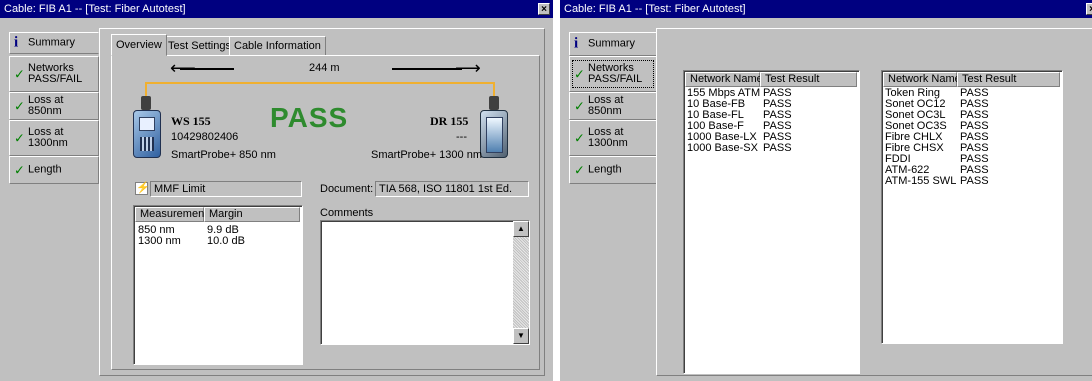 The width and height of the screenshot is (1092, 381). Describe the element at coordinates (199, 46) in the screenshot. I see `tab-test-settings: Test Settings` at that location.